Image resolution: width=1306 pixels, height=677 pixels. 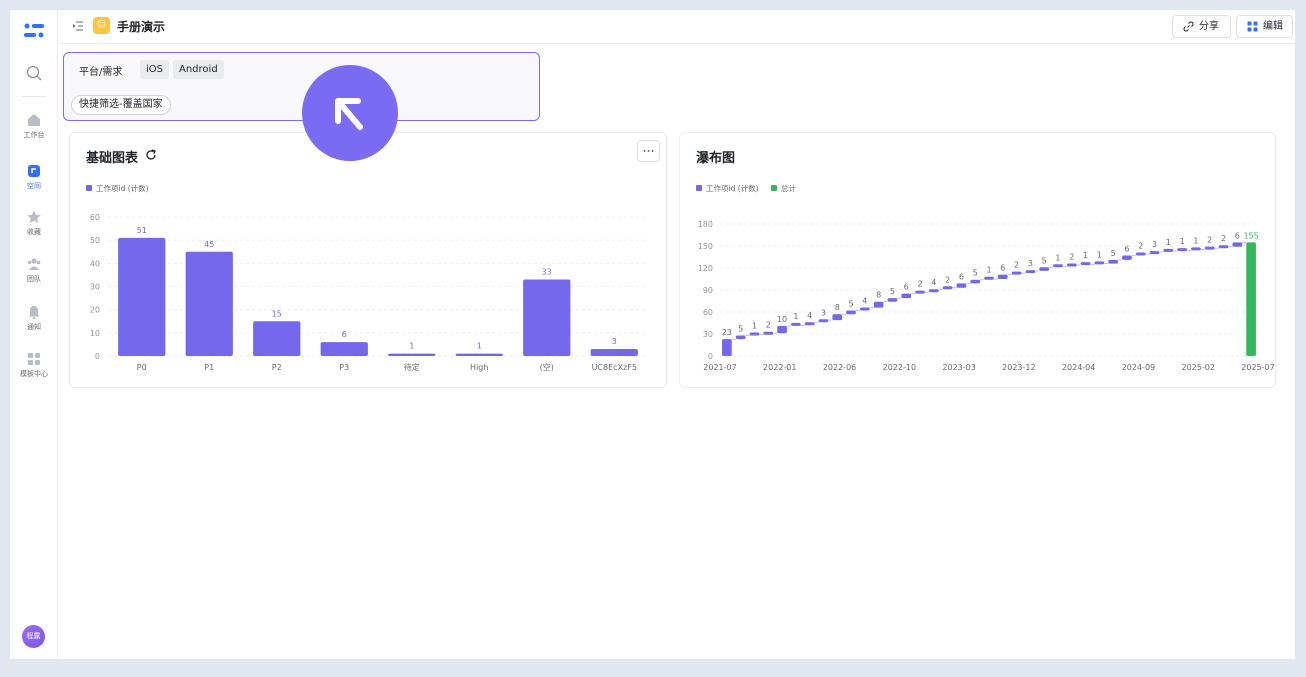 I want to click on edit-button: 编辑, so click(x=1264, y=26).